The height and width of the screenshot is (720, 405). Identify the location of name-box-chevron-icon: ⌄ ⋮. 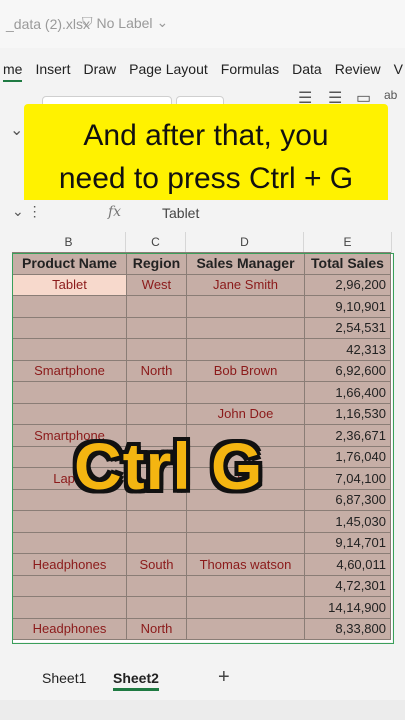
(27, 211).